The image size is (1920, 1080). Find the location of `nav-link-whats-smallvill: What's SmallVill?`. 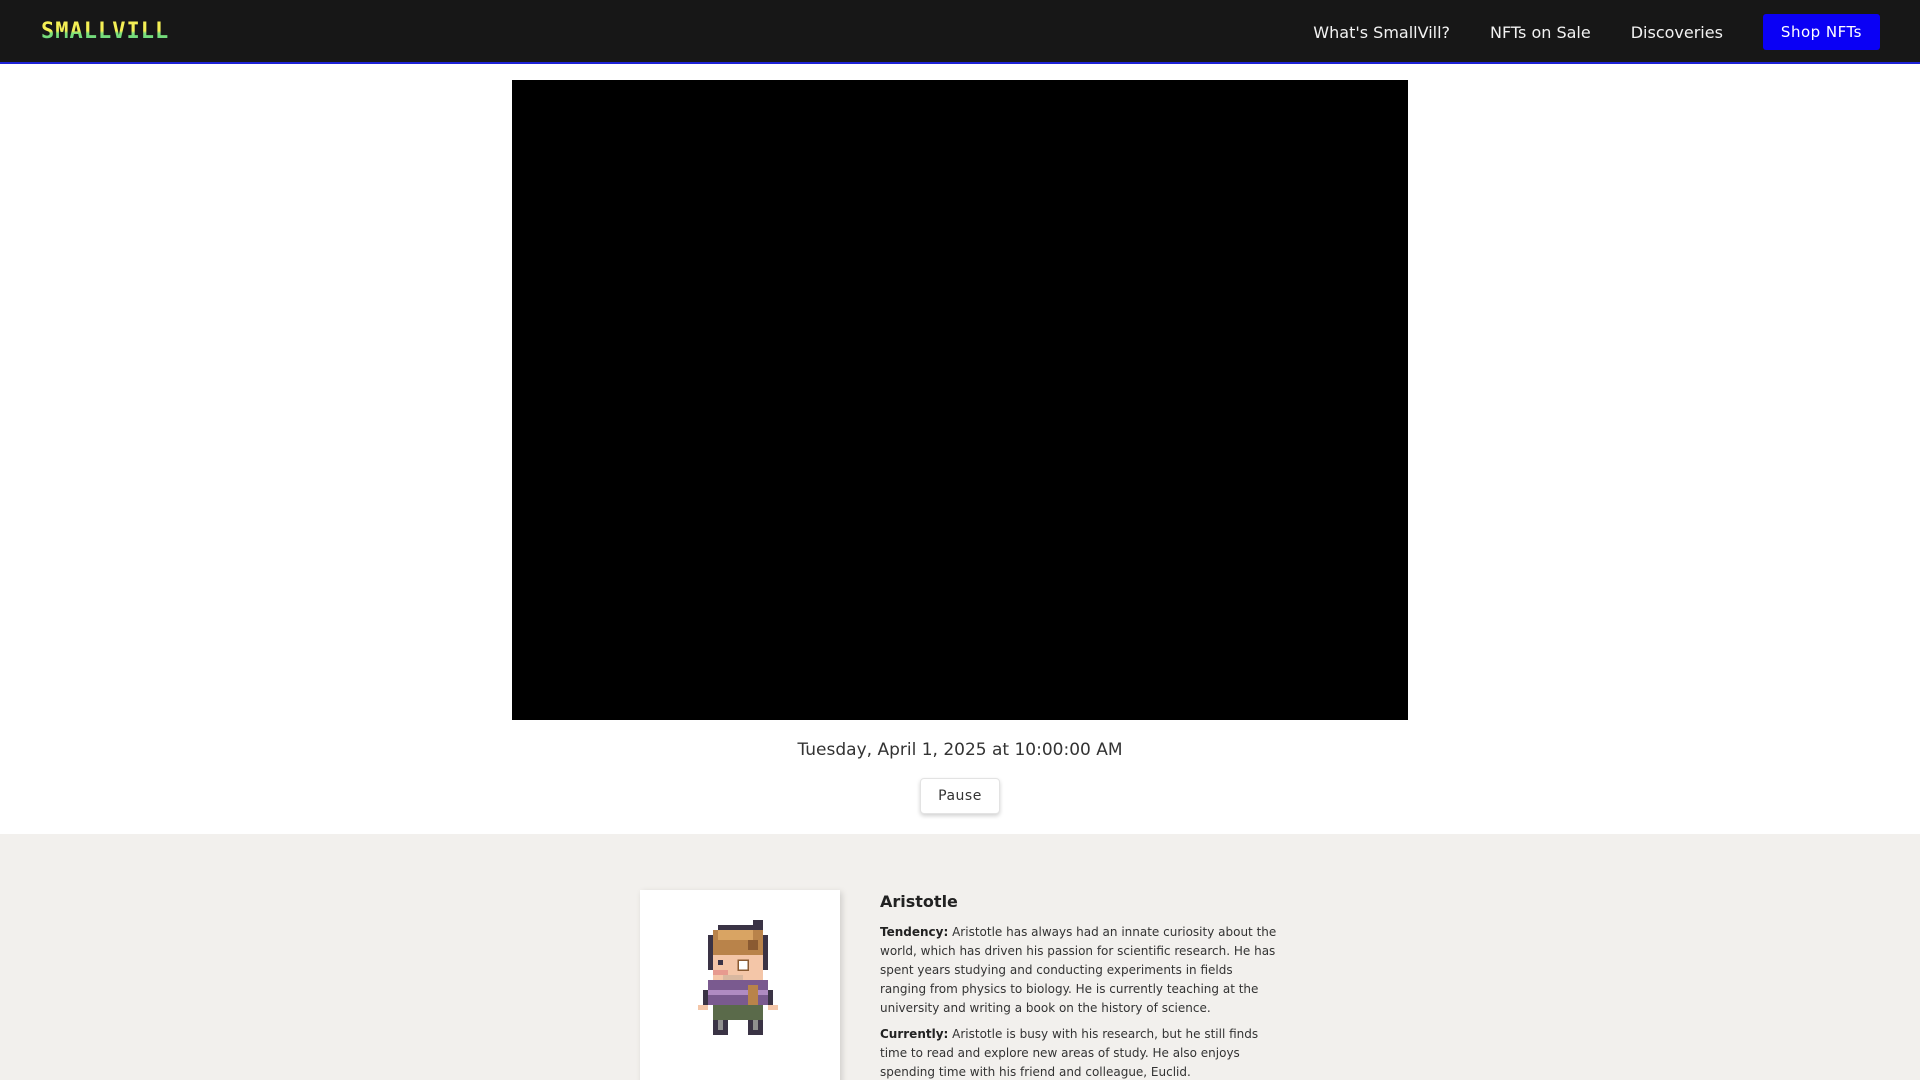

nav-link-whats-smallvill: What's SmallVill? is located at coordinates (1381, 32).